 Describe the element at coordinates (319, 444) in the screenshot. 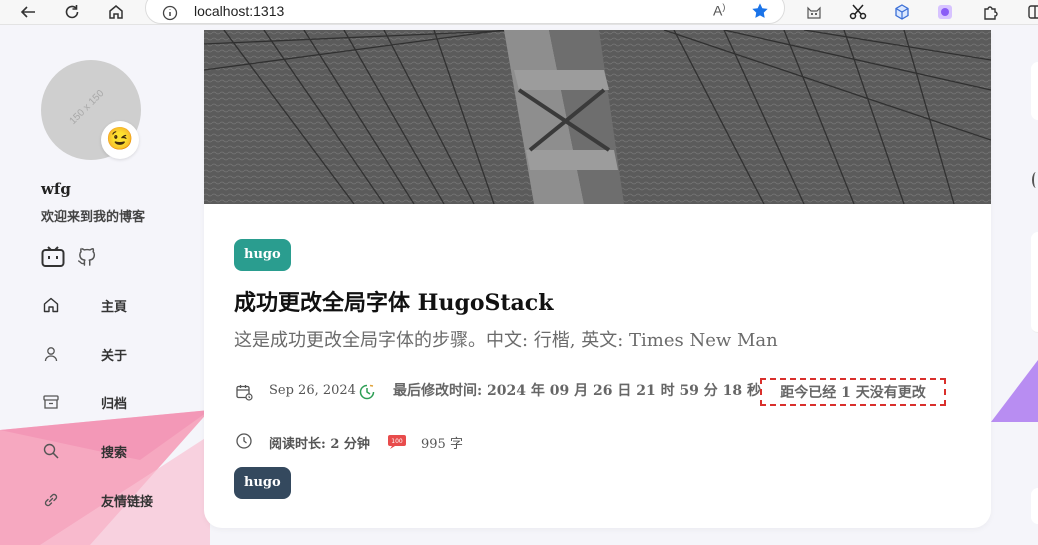

I see `reading-time: 阅读时长: 2 分钟` at that location.